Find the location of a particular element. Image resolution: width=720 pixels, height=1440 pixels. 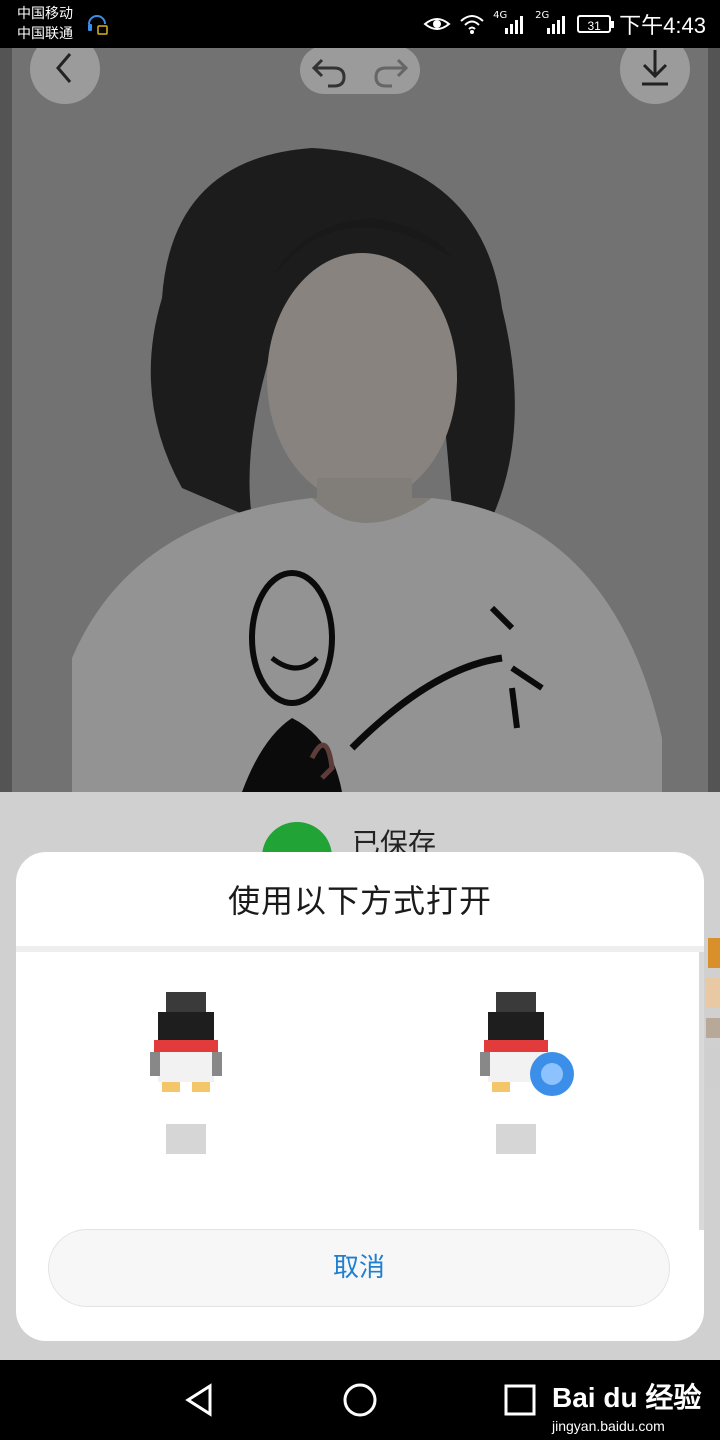

qq-penguin-icon is located at coordinates (186, 1042).